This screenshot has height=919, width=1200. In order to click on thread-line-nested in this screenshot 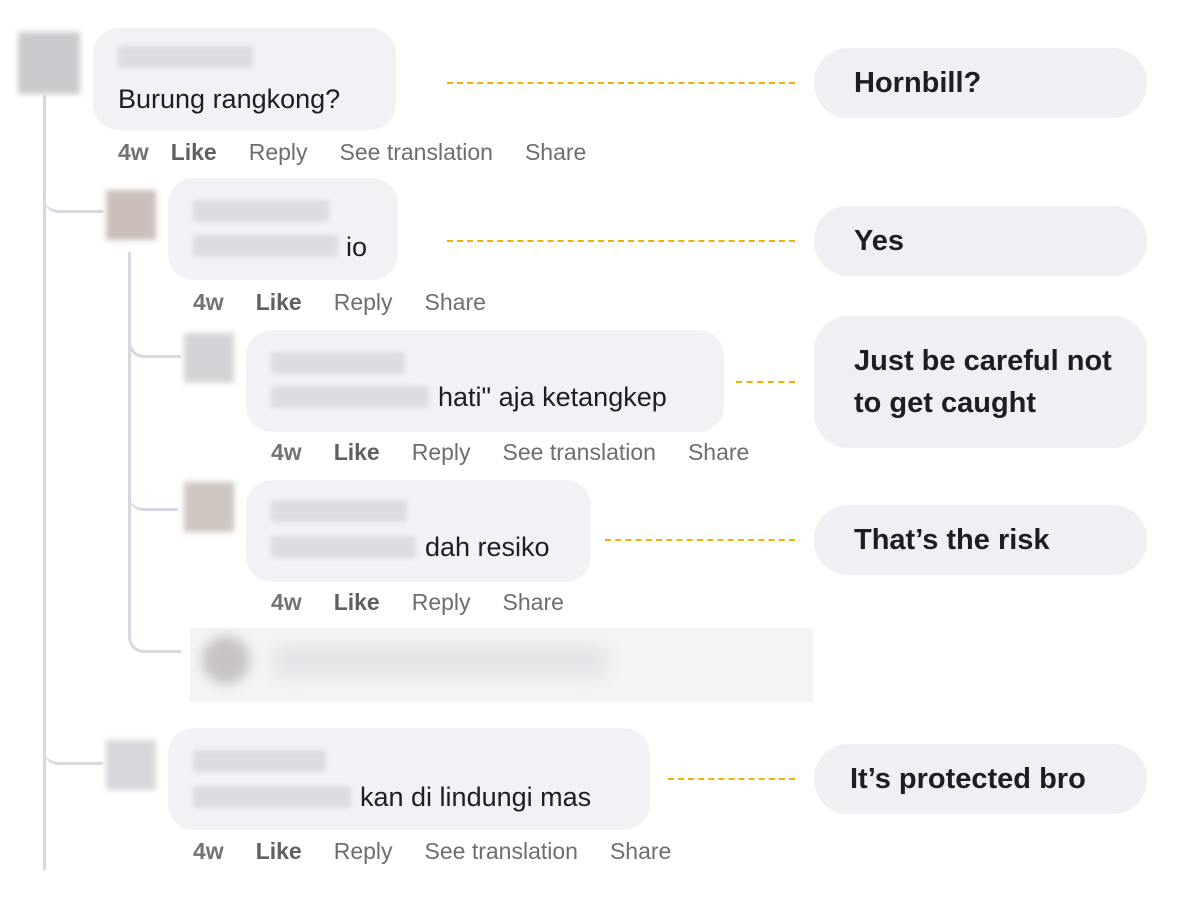, I will do `click(129, 444)`.